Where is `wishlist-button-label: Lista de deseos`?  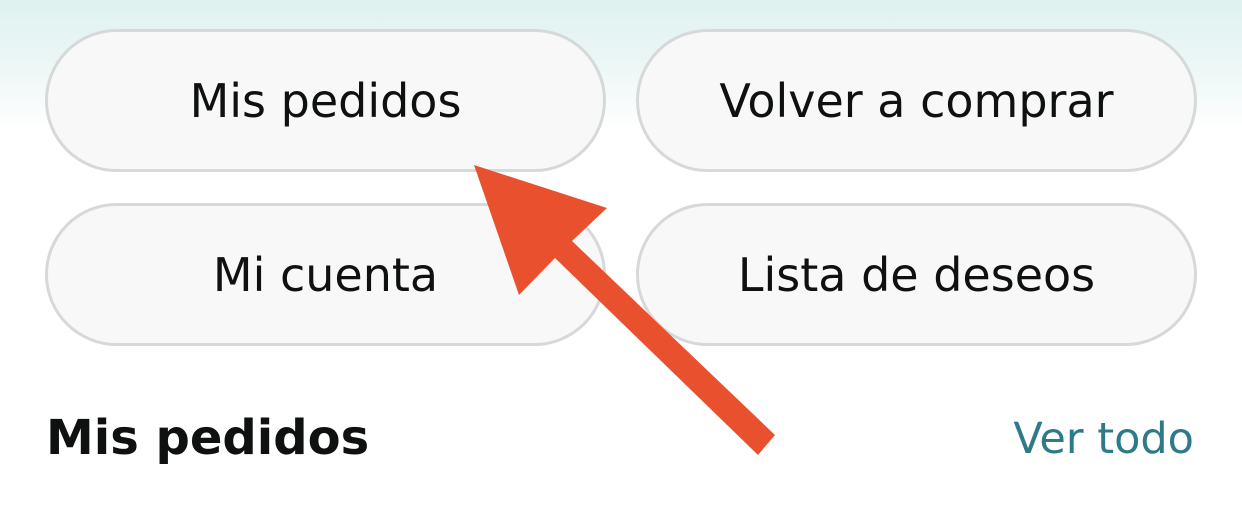
wishlist-button-label: Lista de deseos is located at coordinates (916, 274).